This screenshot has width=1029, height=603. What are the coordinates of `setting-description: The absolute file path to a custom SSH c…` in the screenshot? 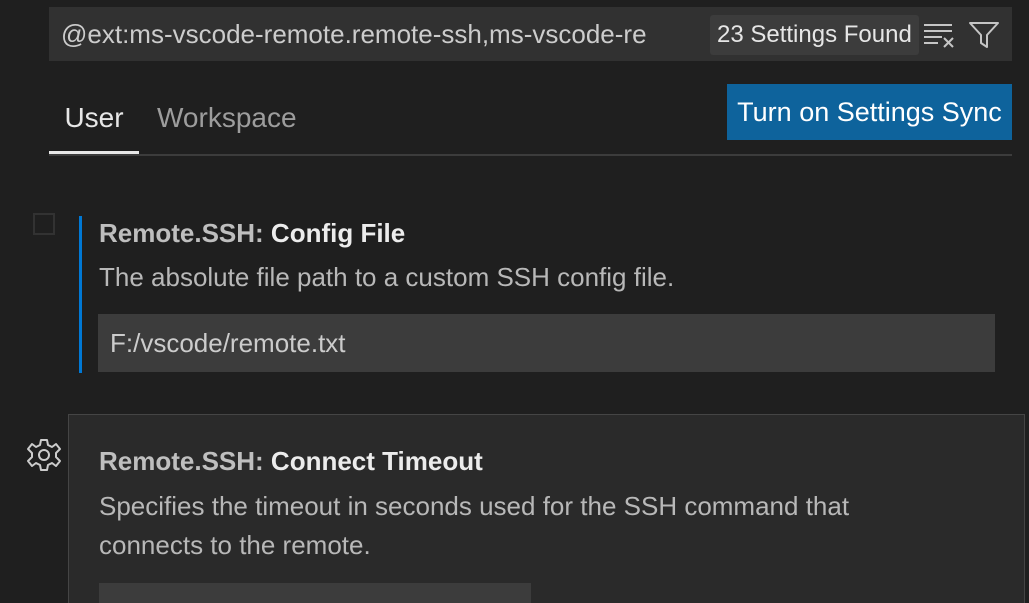 It's located at (387, 277).